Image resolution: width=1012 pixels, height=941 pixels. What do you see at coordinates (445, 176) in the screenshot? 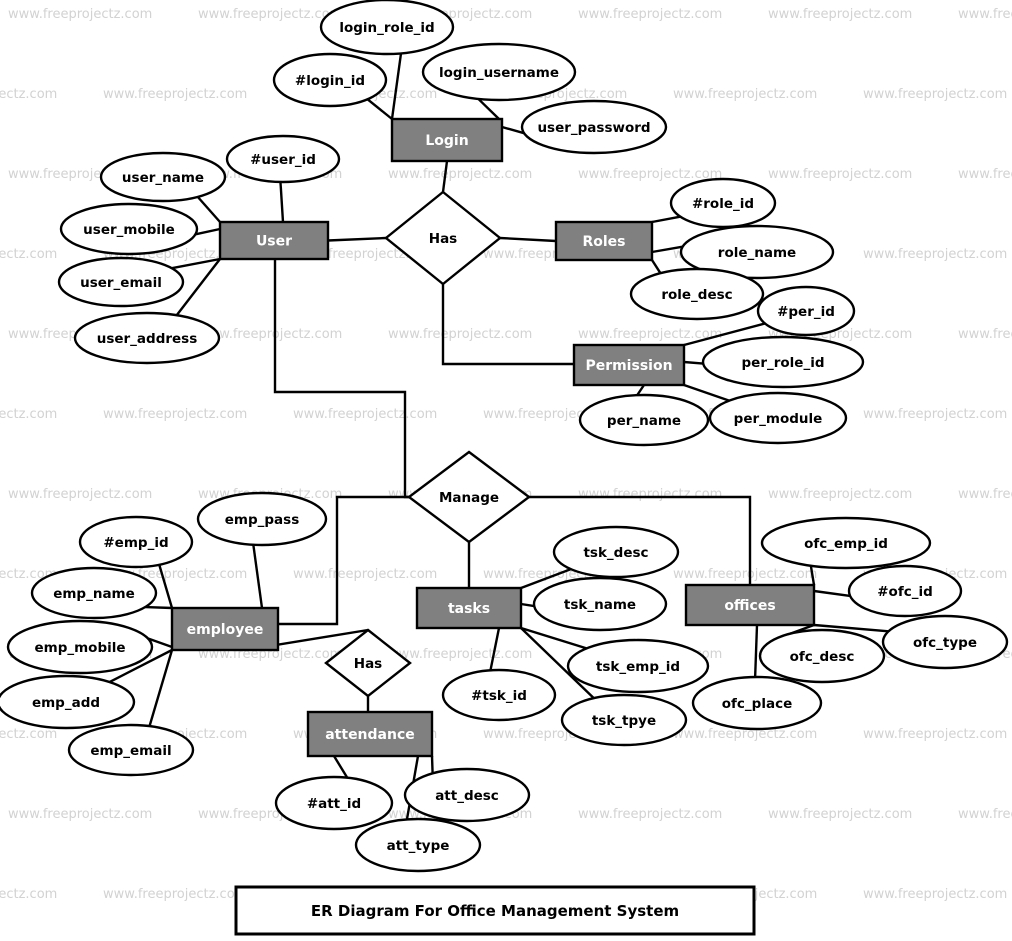
I see `link-has-login` at bounding box center [445, 176].